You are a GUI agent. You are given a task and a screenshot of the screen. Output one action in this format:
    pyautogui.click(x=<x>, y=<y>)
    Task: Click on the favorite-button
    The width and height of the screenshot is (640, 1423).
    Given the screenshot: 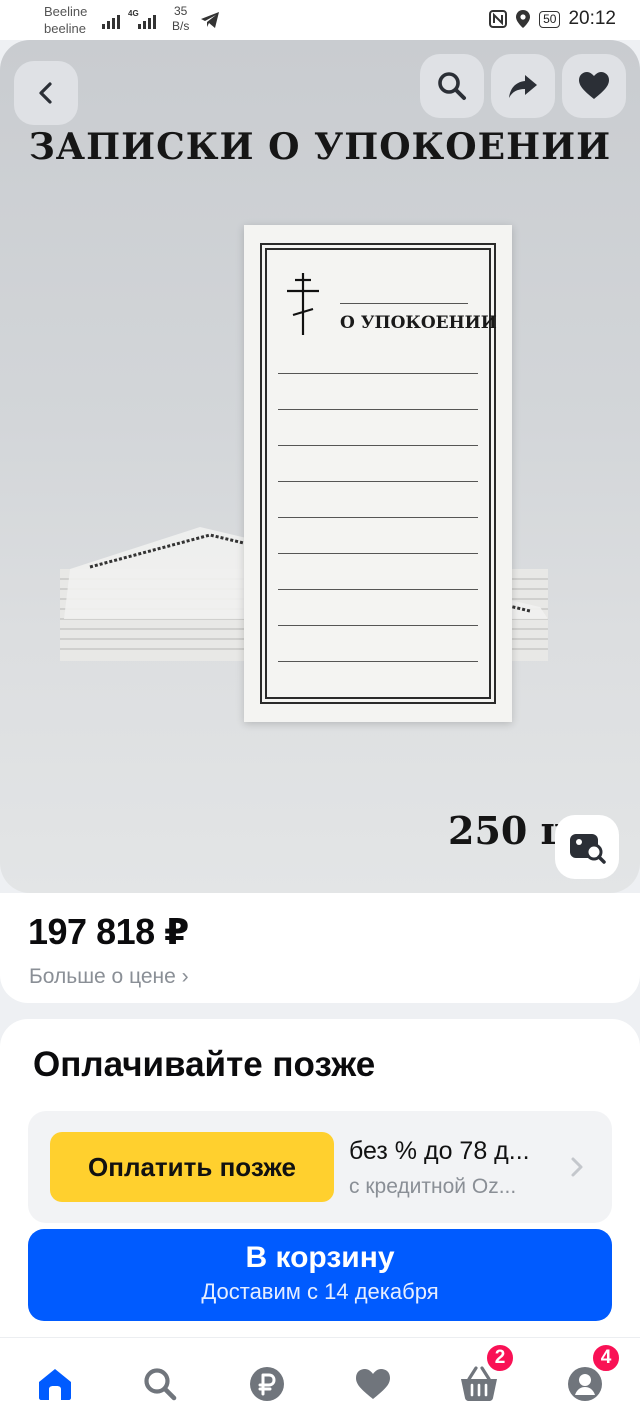 What is the action you would take?
    pyautogui.click(x=594, y=86)
    